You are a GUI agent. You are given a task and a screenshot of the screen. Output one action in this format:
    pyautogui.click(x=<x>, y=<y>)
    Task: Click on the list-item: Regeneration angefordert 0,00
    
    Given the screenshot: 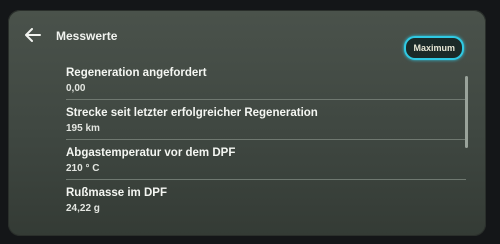 What is the action you would take?
    pyautogui.click(x=266, y=80)
    